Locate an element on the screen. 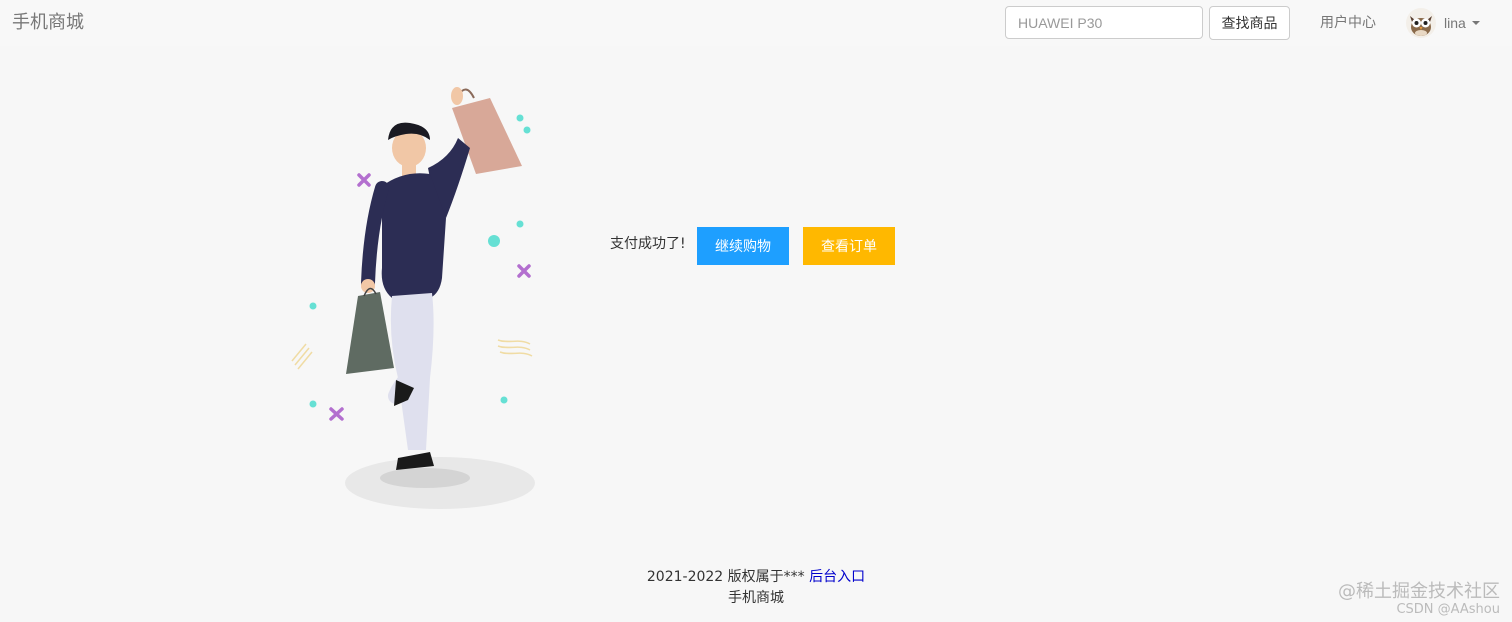  user-center-link: 用户中心 is located at coordinates (1348, 23).